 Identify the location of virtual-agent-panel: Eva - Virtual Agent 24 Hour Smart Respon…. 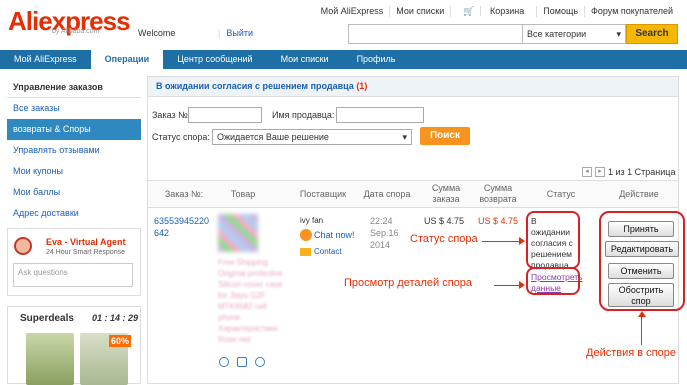
(74, 262).